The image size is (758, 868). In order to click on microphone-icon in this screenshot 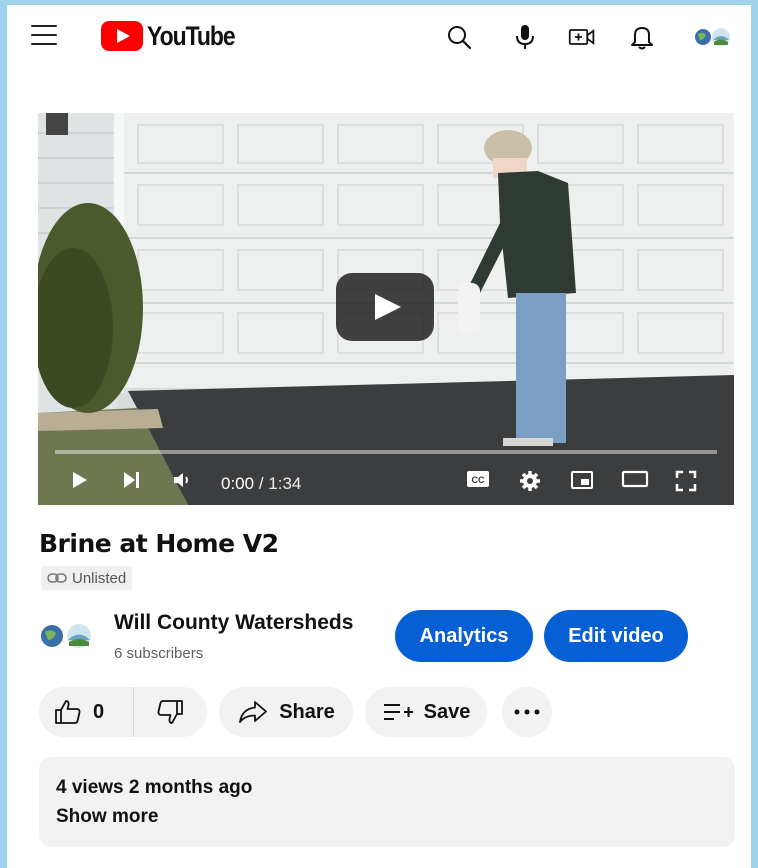, I will do `click(525, 37)`.